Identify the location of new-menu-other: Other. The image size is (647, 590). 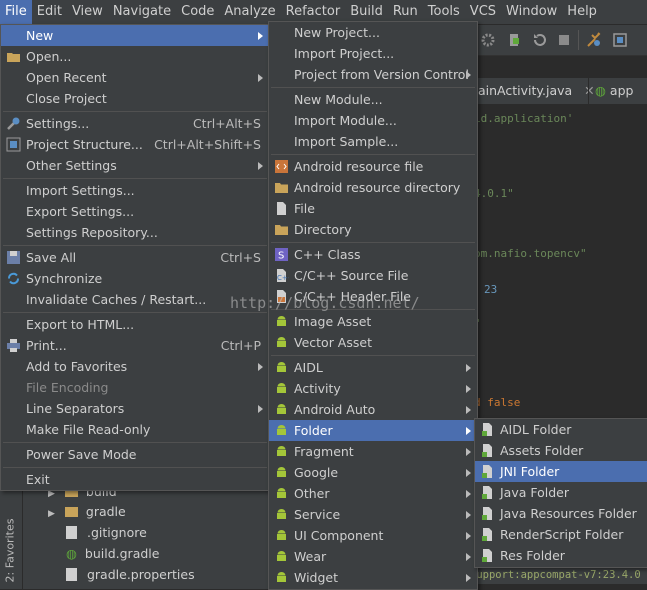
(373, 493).